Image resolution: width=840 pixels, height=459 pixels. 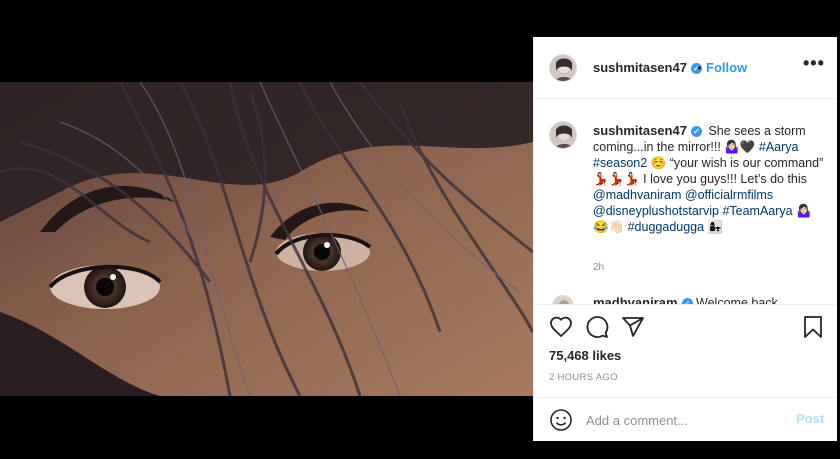 I want to click on mention-link: @officialrmfilms, so click(x=729, y=195).